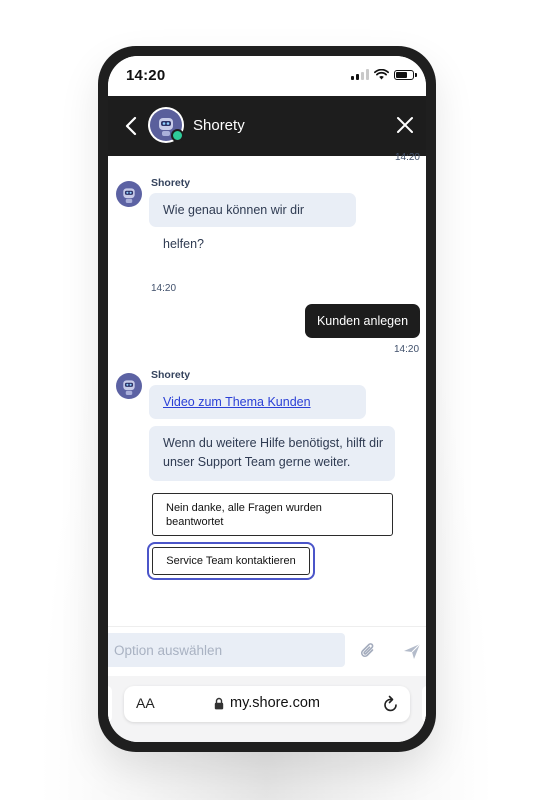  I want to click on bot-message-bubble: Wie genau können wir dir helfen?, so click(252, 222).